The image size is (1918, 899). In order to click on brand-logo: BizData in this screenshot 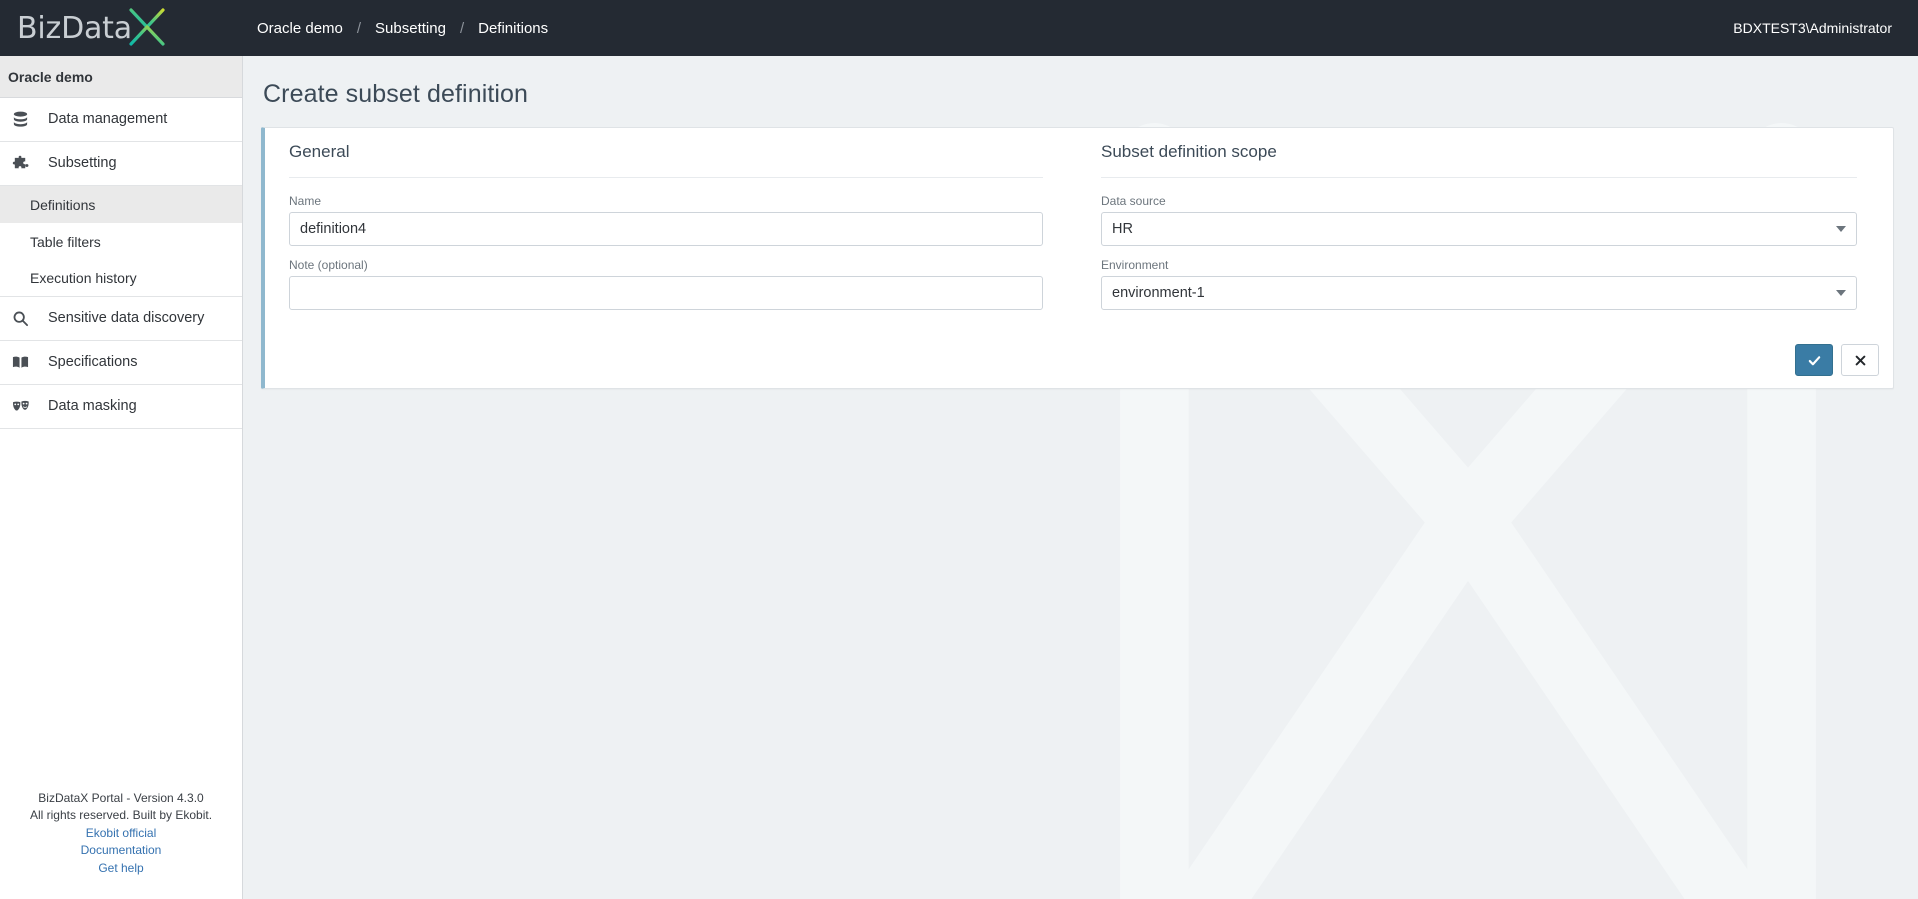, I will do `click(121, 28)`.